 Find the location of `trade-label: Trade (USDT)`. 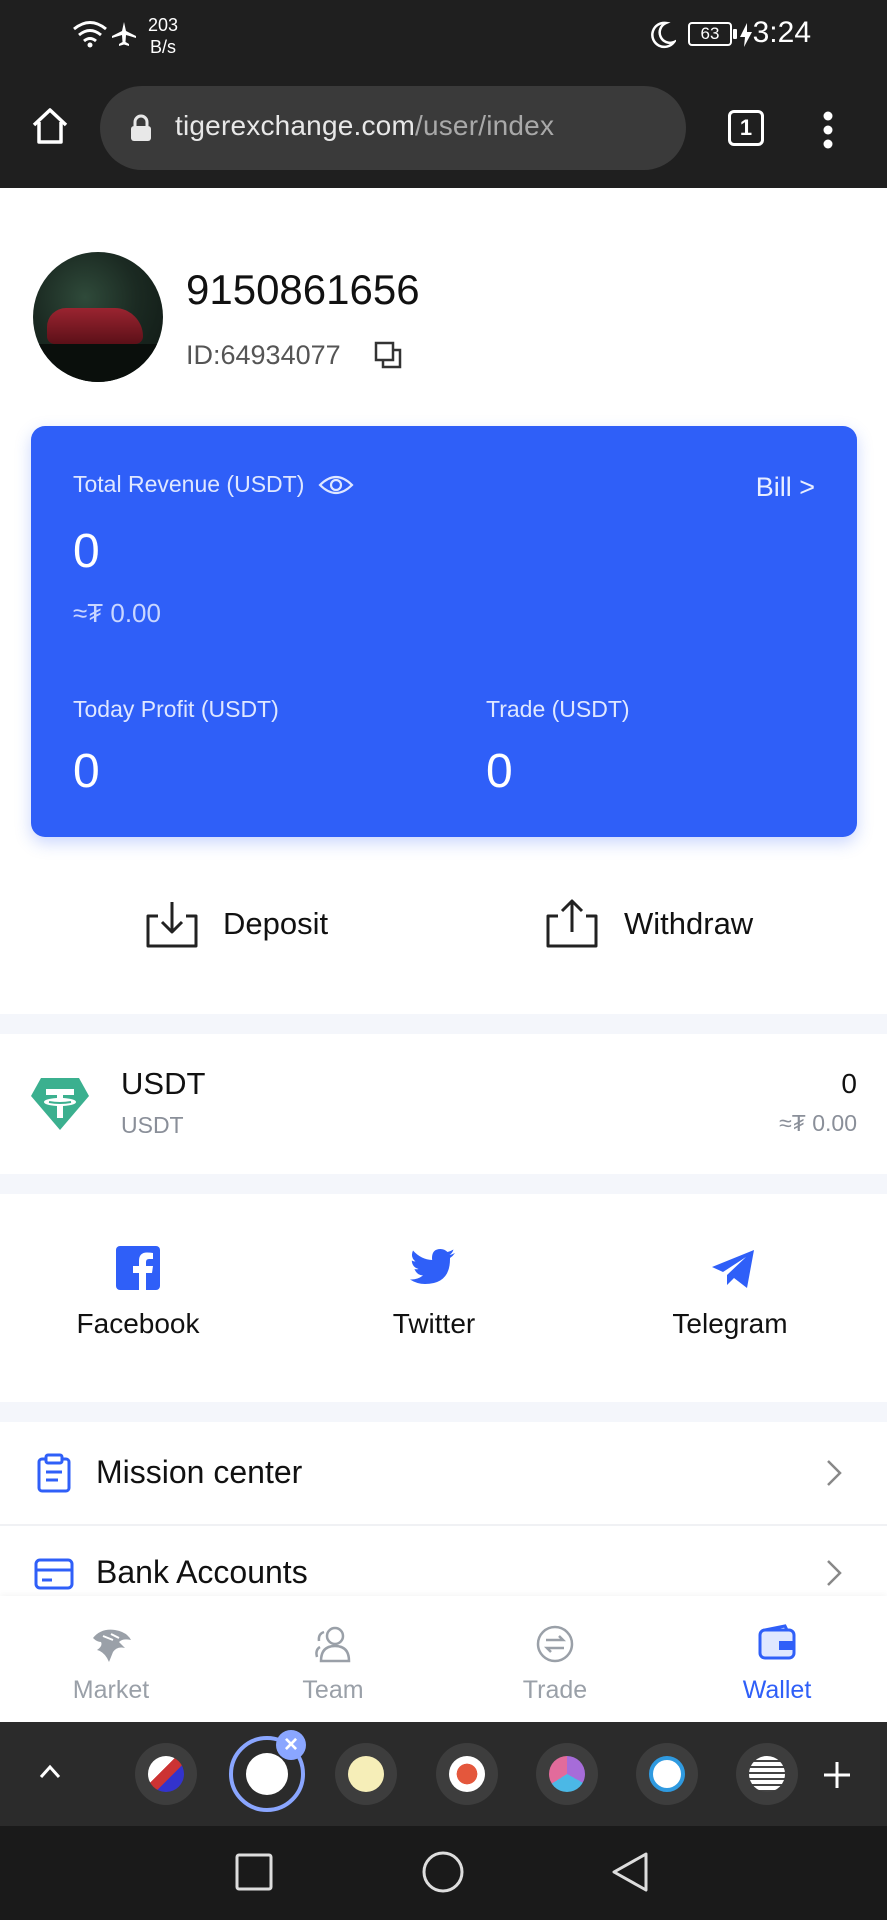

trade-label: Trade (USDT) is located at coordinates (558, 709).